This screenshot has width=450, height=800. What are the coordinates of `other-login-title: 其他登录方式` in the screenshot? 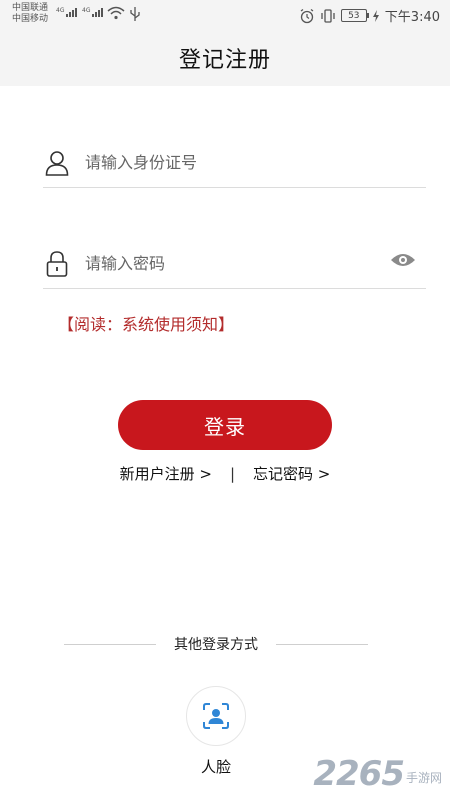 It's located at (216, 645).